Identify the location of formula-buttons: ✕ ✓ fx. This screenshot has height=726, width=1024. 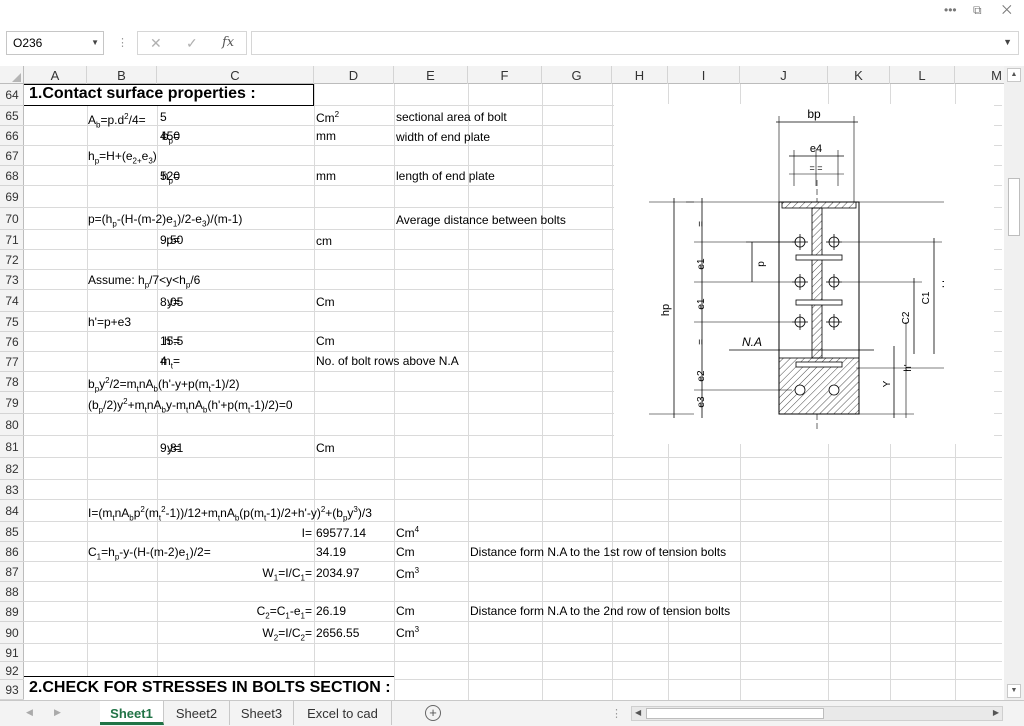
(192, 43).